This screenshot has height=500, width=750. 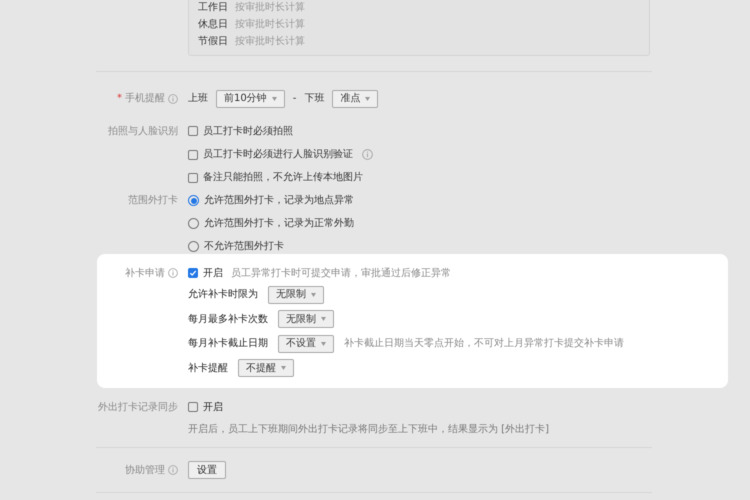 I want to click on option-label: 备注只能拍照，不允许上传本地图片, so click(x=283, y=177).